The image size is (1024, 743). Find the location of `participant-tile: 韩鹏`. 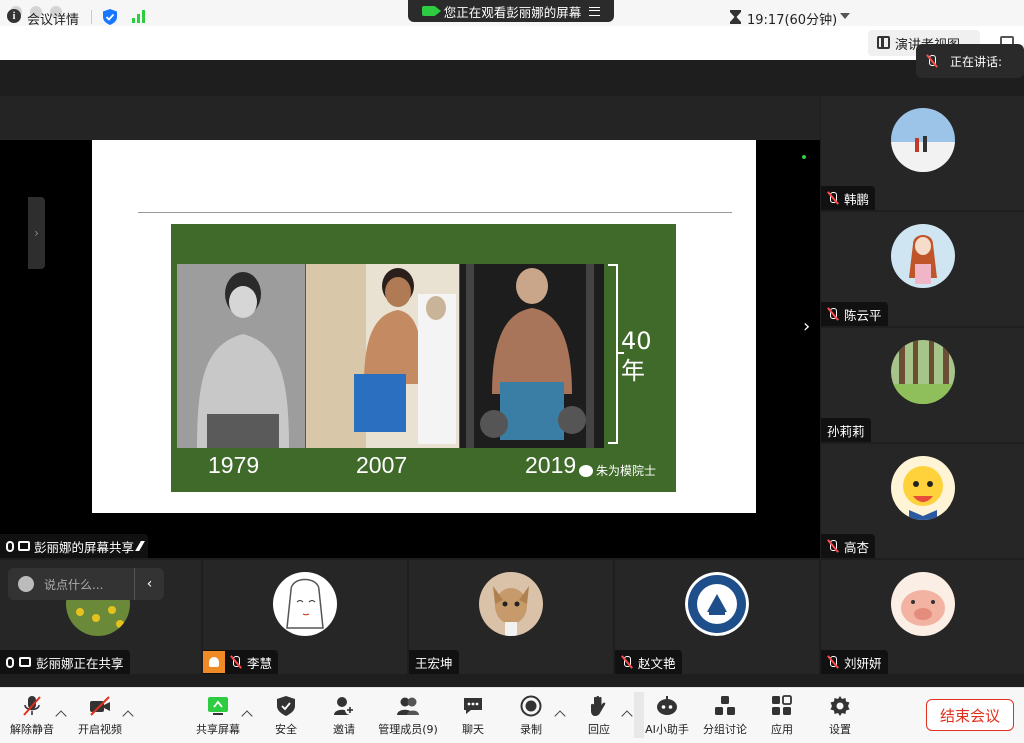

participant-tile: 韩鹏 is located at coordinates (922, 153).